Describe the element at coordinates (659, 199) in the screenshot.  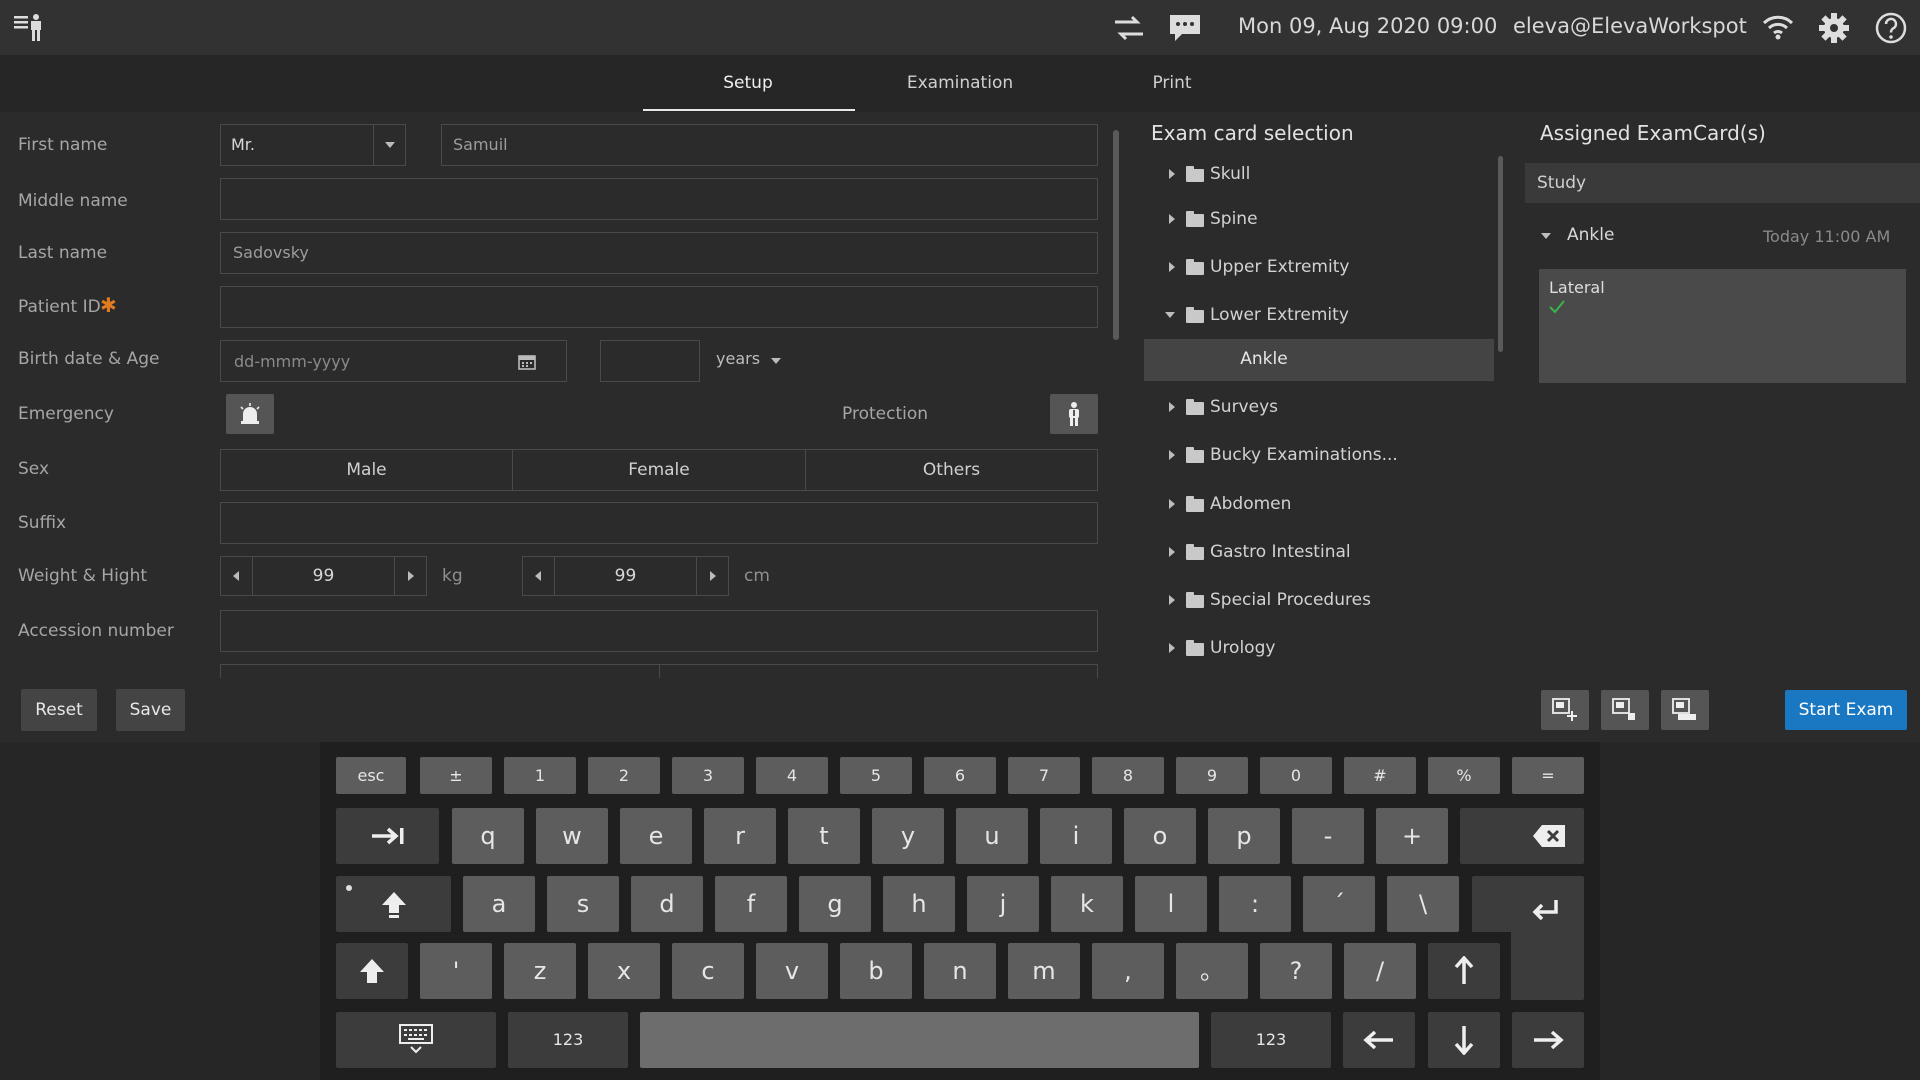
I see `middle-name-input` at that location.